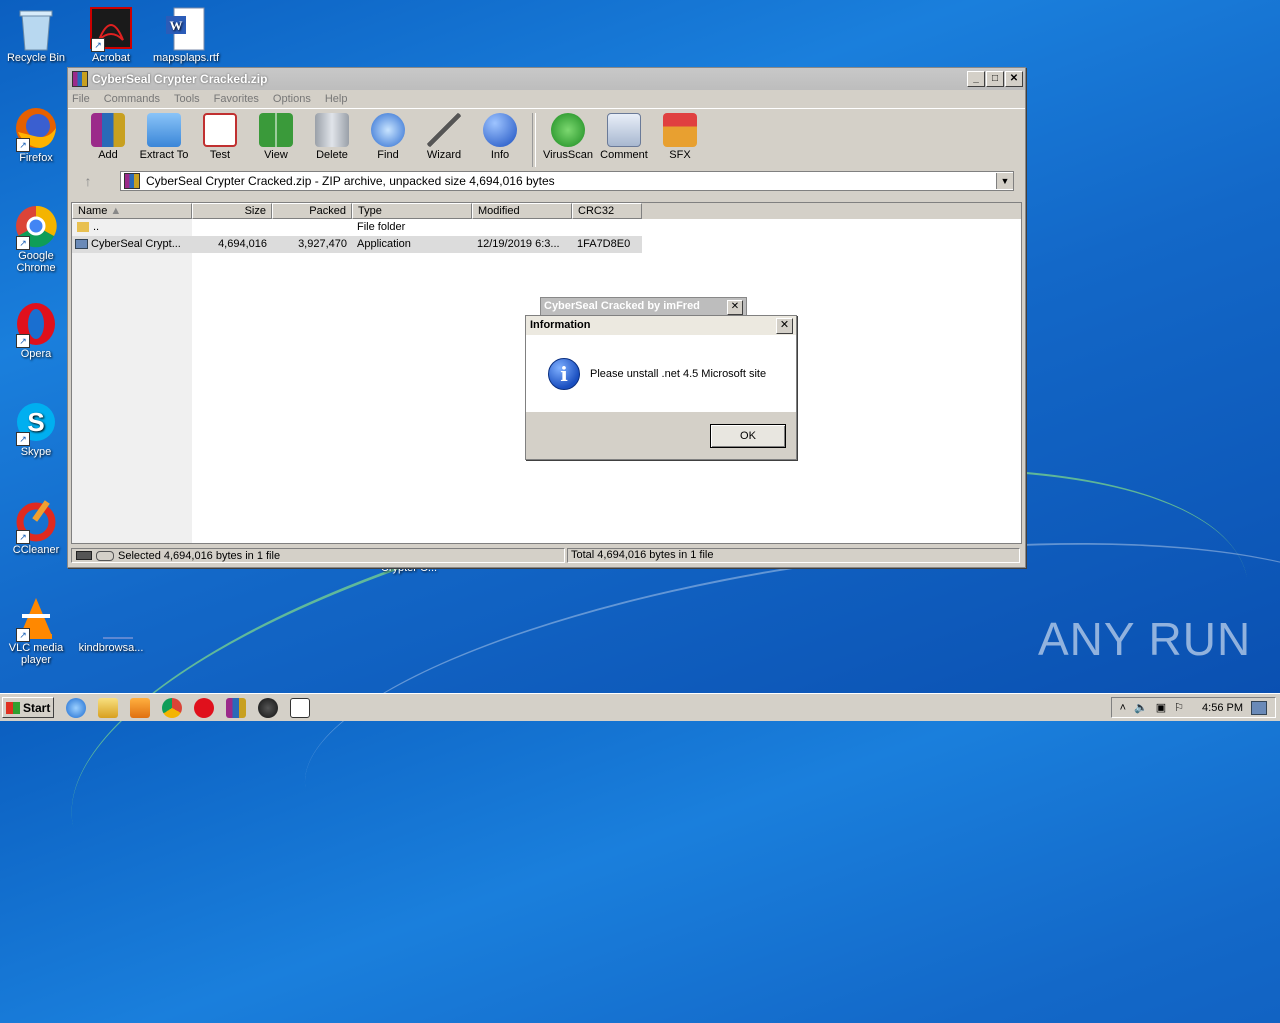 The height and width of the screenshot is (1023, 1280). Describe the element at coordinates (132, 181) in the screenshot. I see `archive-icon` at that location.